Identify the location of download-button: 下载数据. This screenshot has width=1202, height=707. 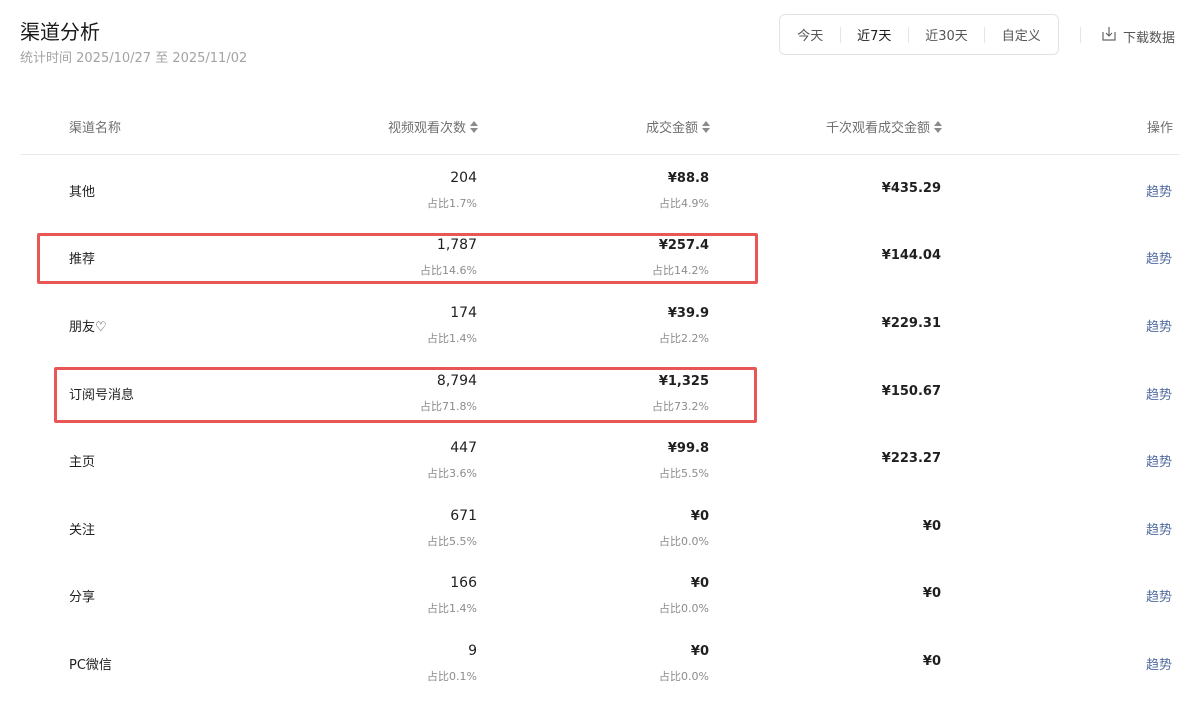
(1138, 36).